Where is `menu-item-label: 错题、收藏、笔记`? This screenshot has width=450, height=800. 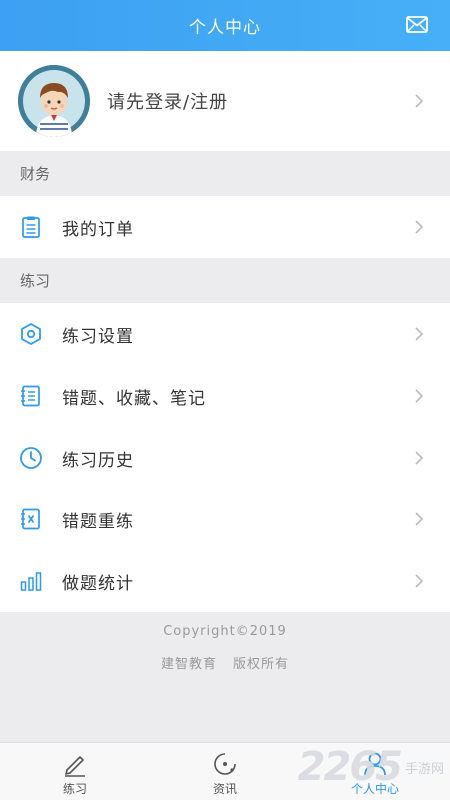
menu-item-label: 错题、收藏、笔记 is located at coordinates (134, 398).